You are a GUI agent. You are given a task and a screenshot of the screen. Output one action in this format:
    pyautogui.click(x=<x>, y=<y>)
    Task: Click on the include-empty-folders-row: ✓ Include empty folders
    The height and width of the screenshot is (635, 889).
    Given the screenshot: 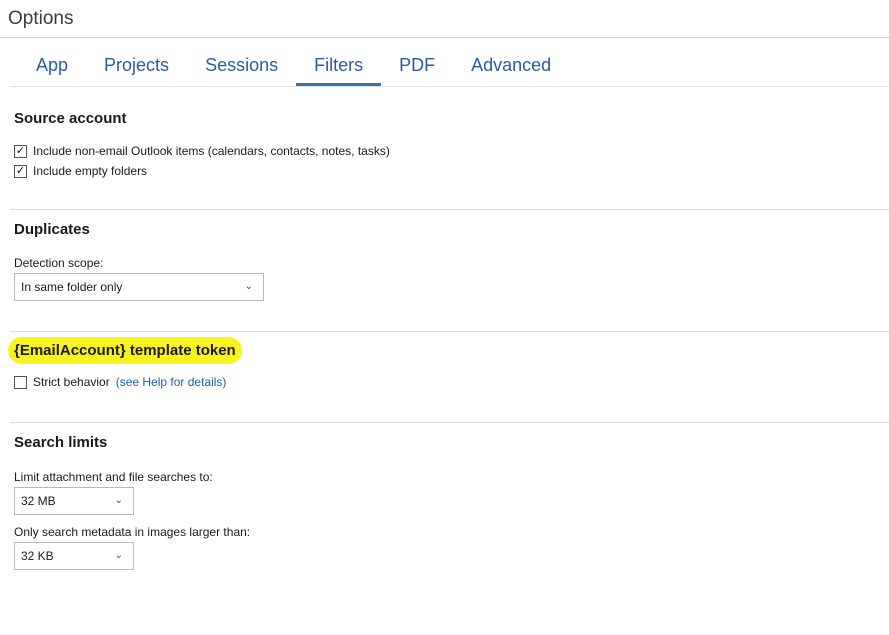 What is the action you would take?
    pyautogui.click(x=451, y=171)
    